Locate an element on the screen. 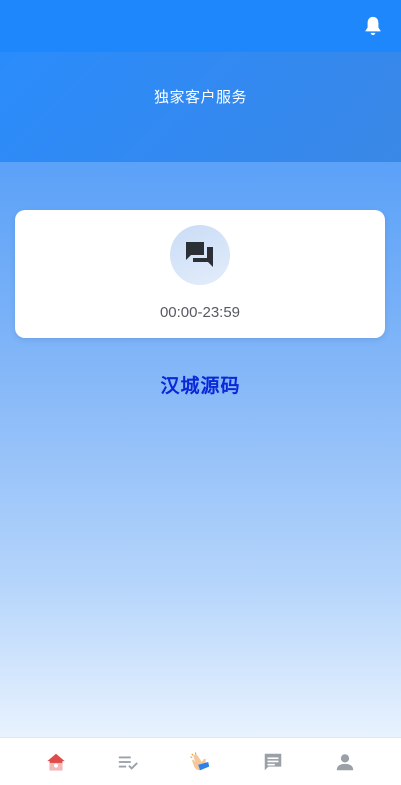 Image resolution: width=401 pixels, height=785 pixels. message-icon is located at coordinates (272, 761).